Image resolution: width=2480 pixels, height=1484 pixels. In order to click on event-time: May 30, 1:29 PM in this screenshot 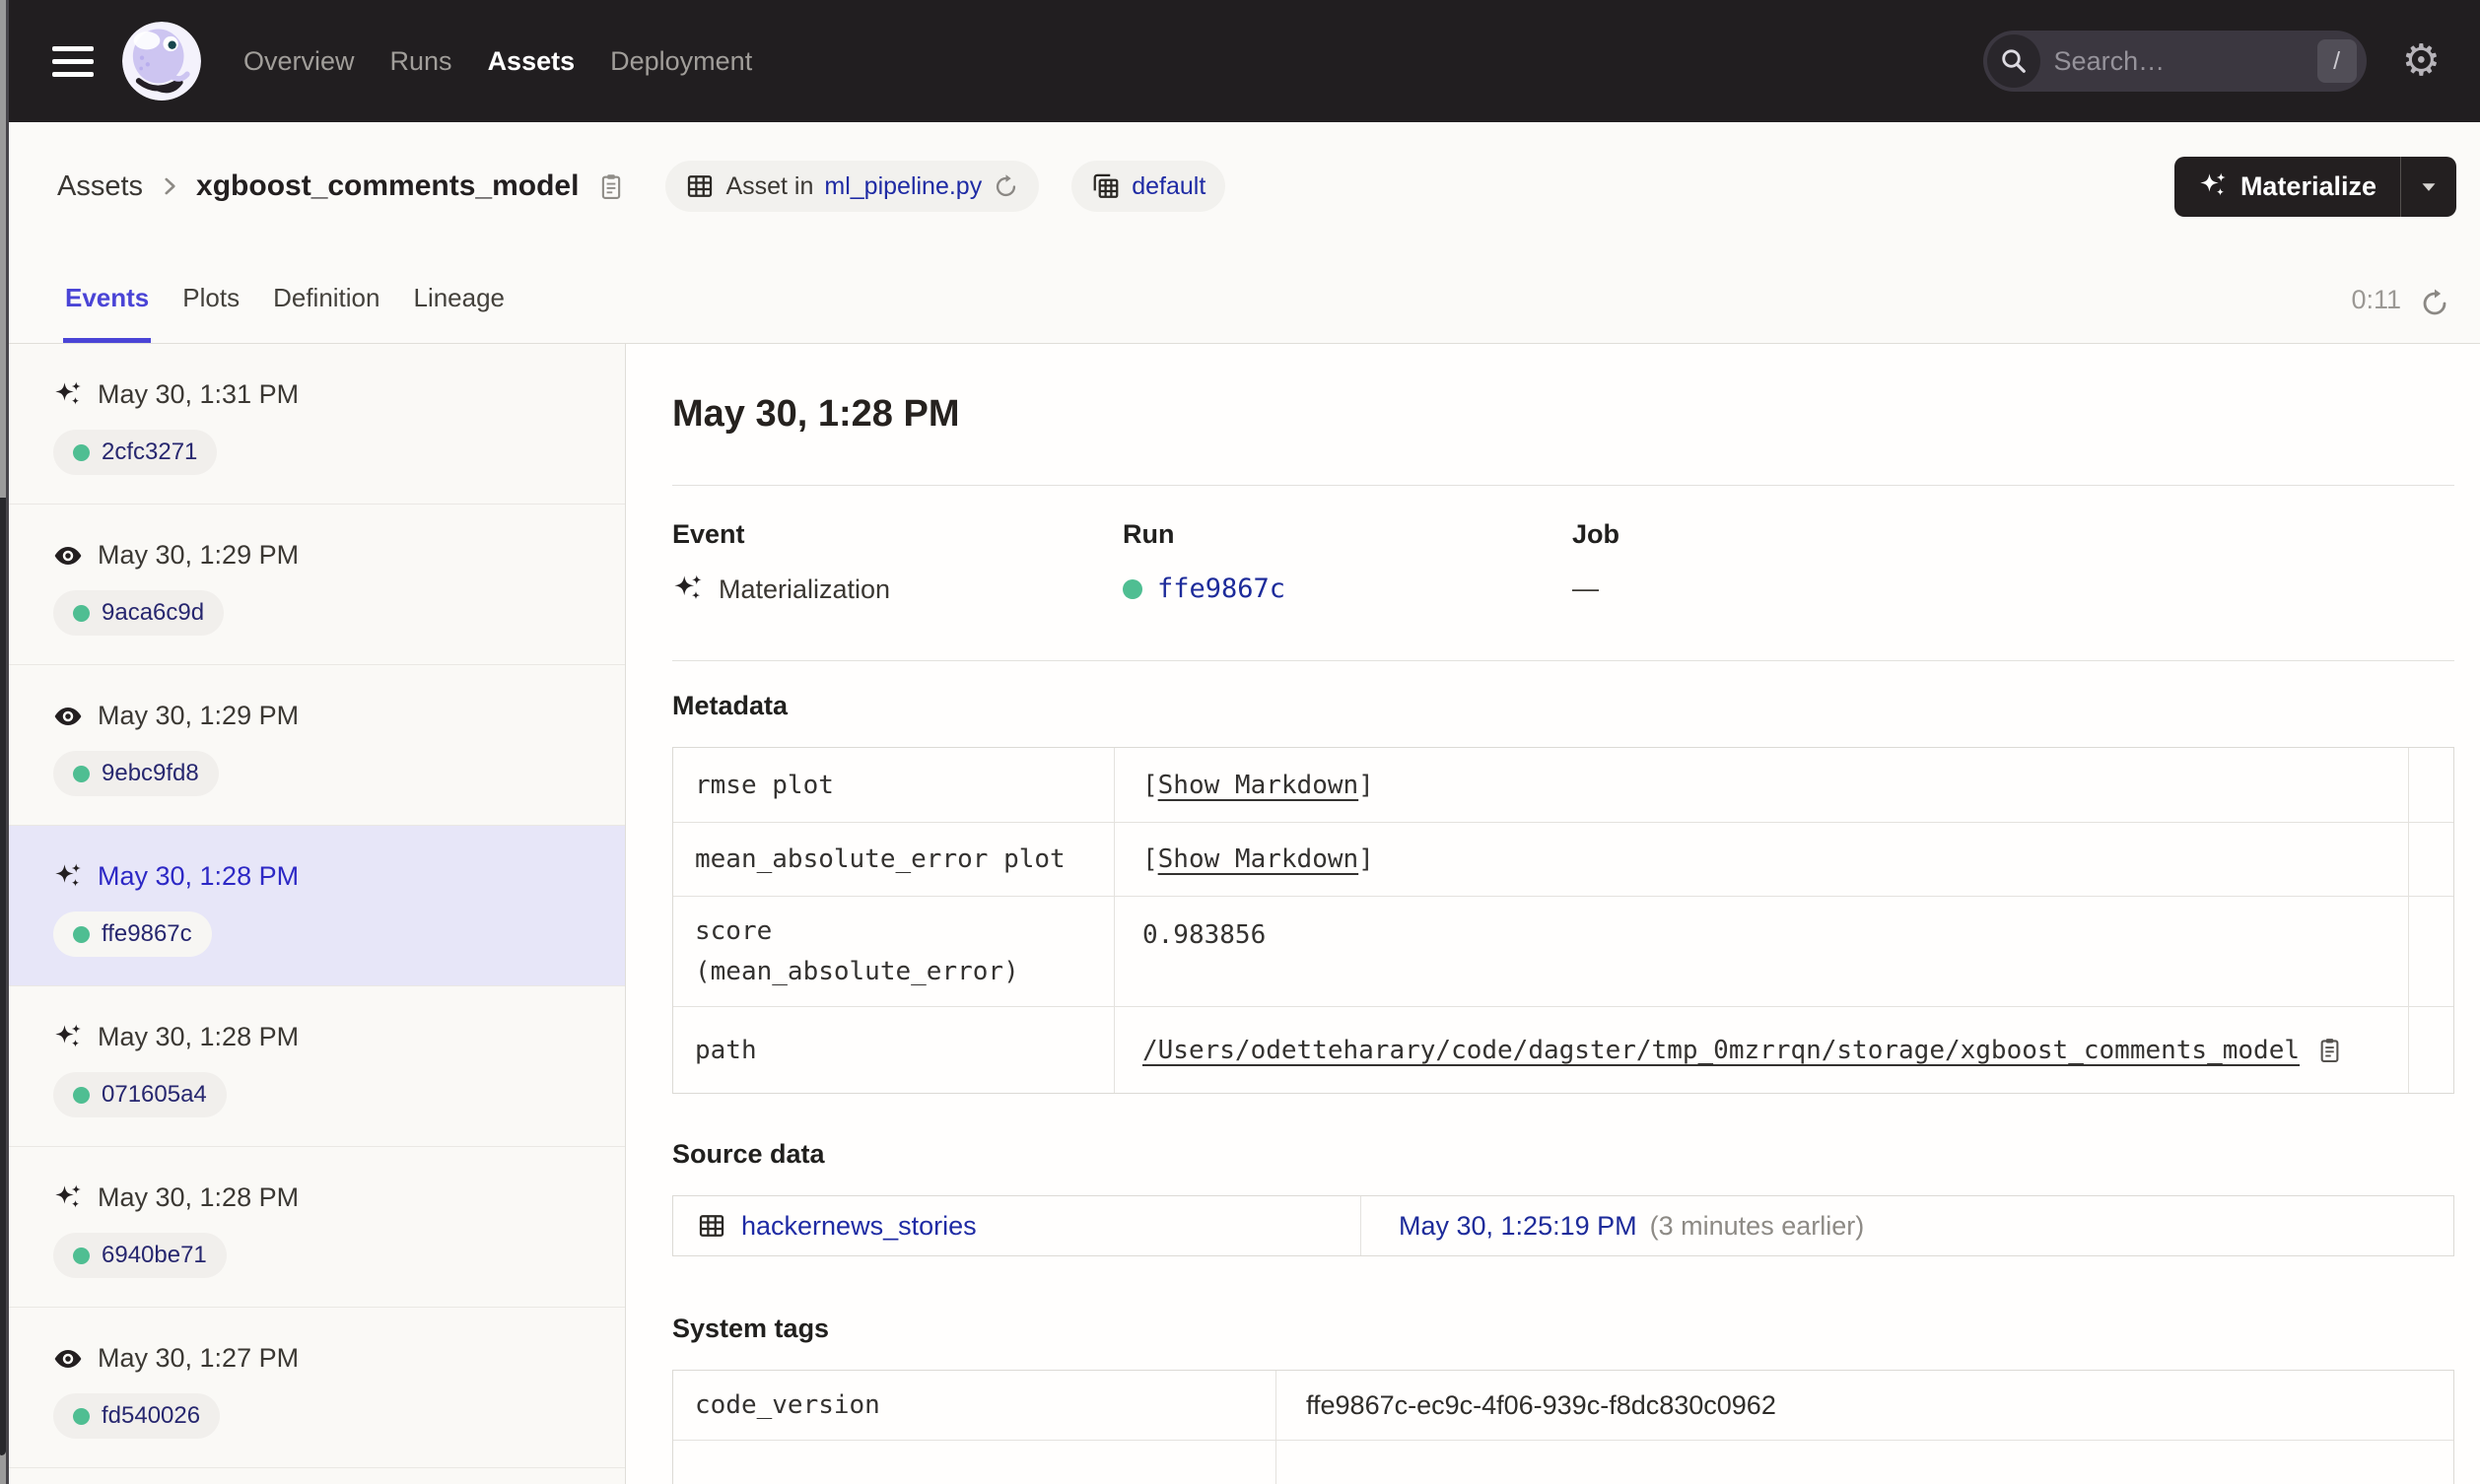, I will do `click(199, 555)`.